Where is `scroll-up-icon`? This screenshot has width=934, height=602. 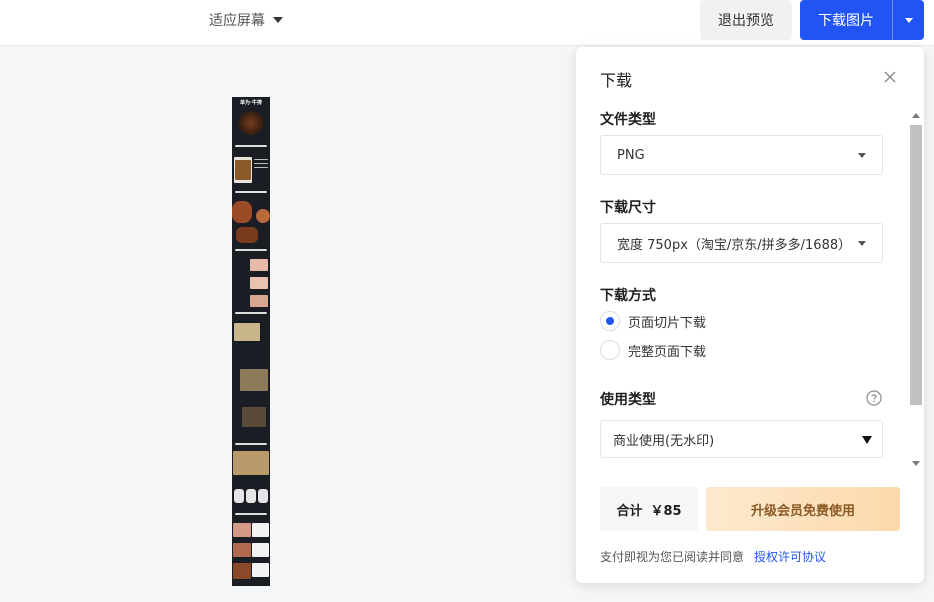
scroll-up-icon is located at coordinates (916, 115).